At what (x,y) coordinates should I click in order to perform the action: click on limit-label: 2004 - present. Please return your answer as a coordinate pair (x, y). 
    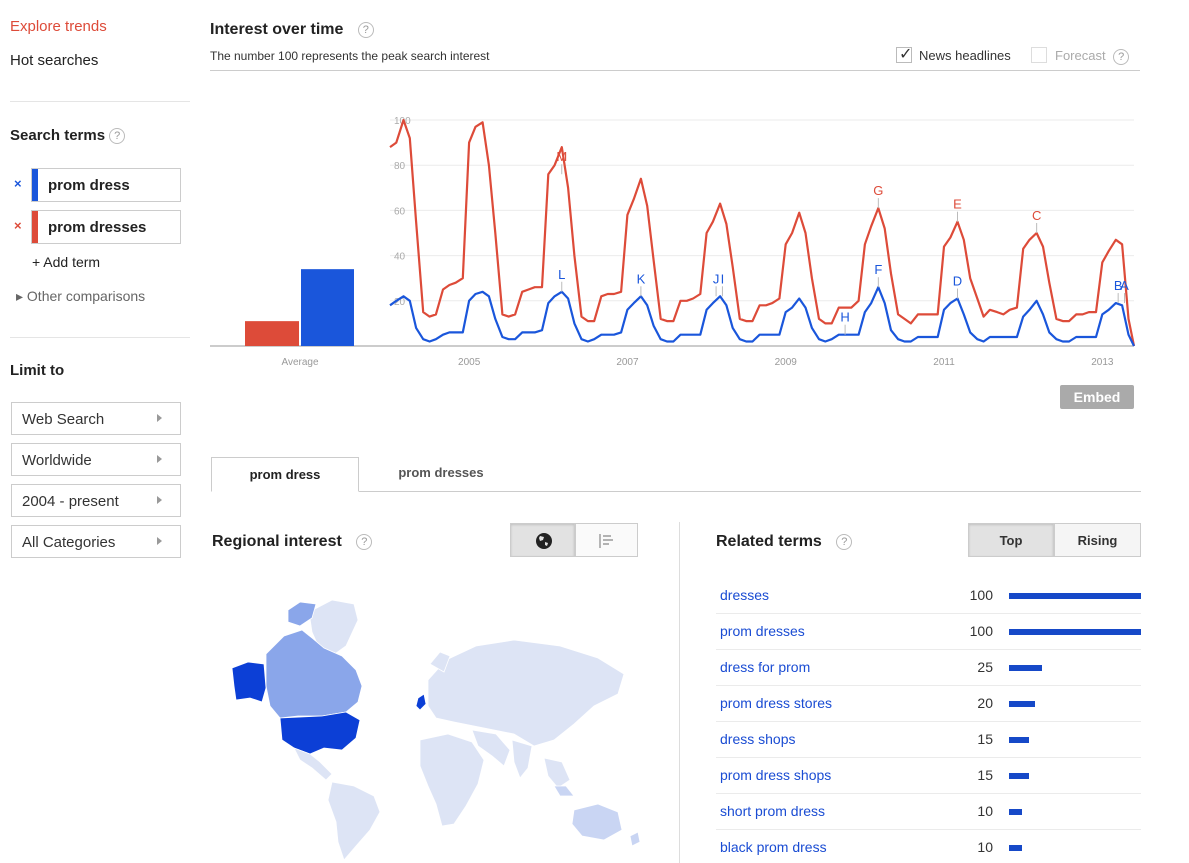
    Looking at the image, I should click on (70, 501).